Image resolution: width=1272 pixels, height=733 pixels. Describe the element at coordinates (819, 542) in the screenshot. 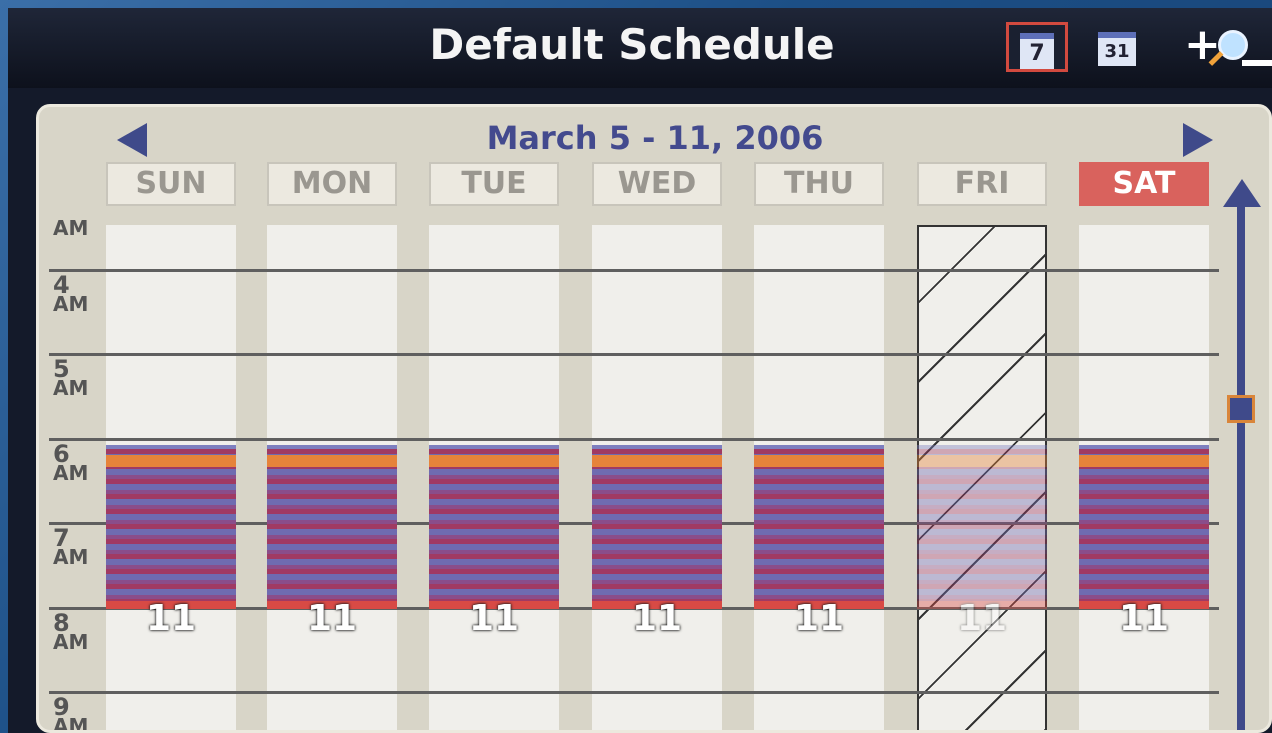

I see `schedule-block-thu: 11` at that location.